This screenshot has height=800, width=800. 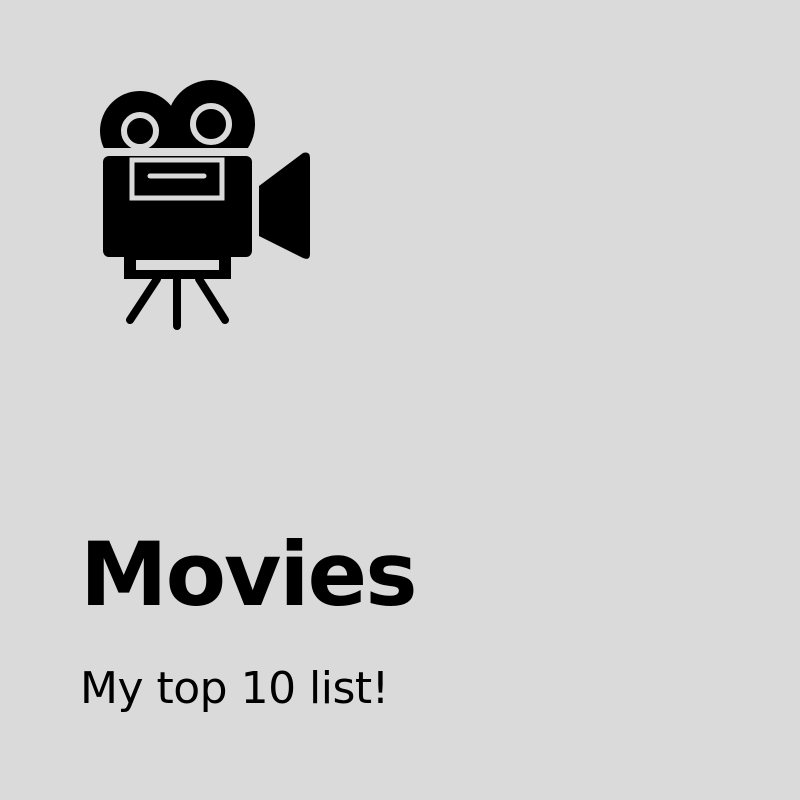 What do you see at coordinates (249, 574) in the screenshot?
I see `card-title: Movies` at bounding box center [249, 574].